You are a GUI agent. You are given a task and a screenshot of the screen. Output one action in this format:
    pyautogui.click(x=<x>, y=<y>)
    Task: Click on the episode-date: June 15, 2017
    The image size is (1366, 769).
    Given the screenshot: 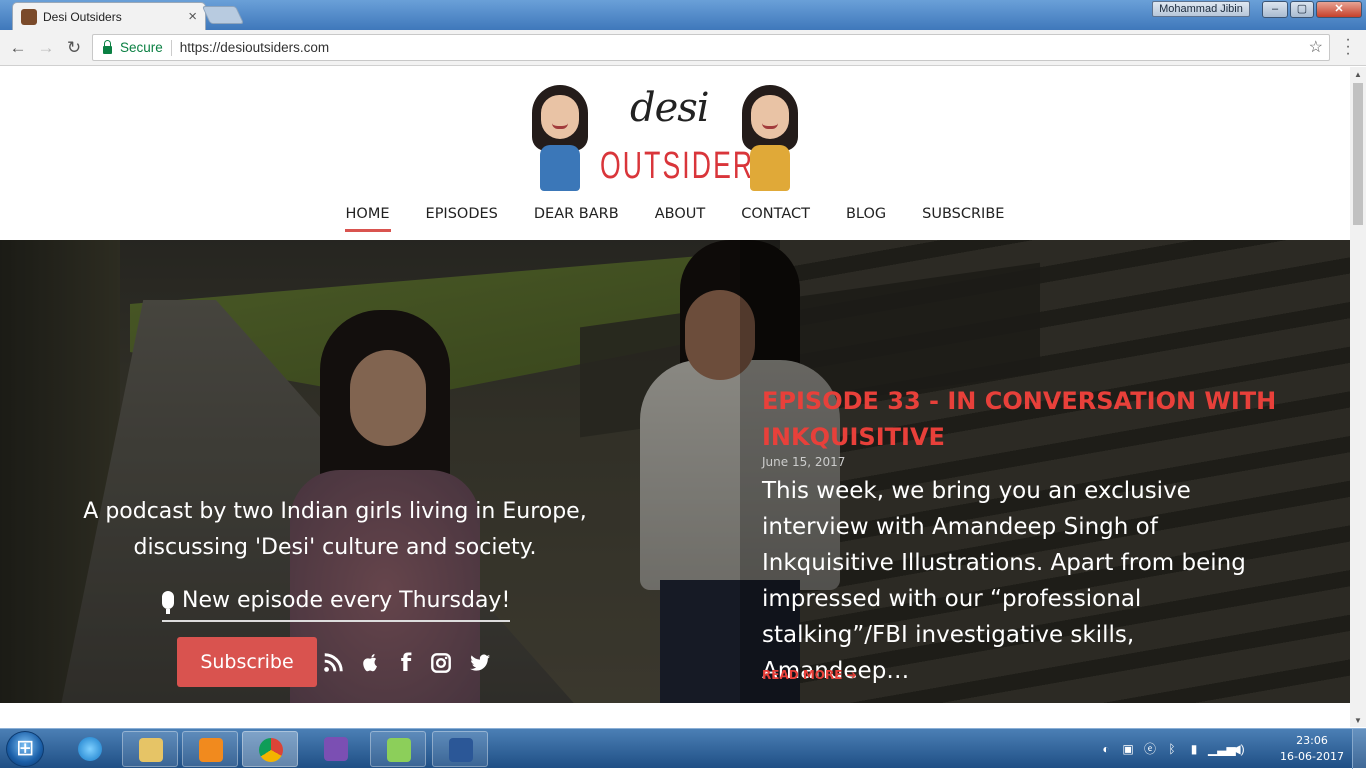 What is the action you would take?
    pyautogui.click(x=804, y=462)
    